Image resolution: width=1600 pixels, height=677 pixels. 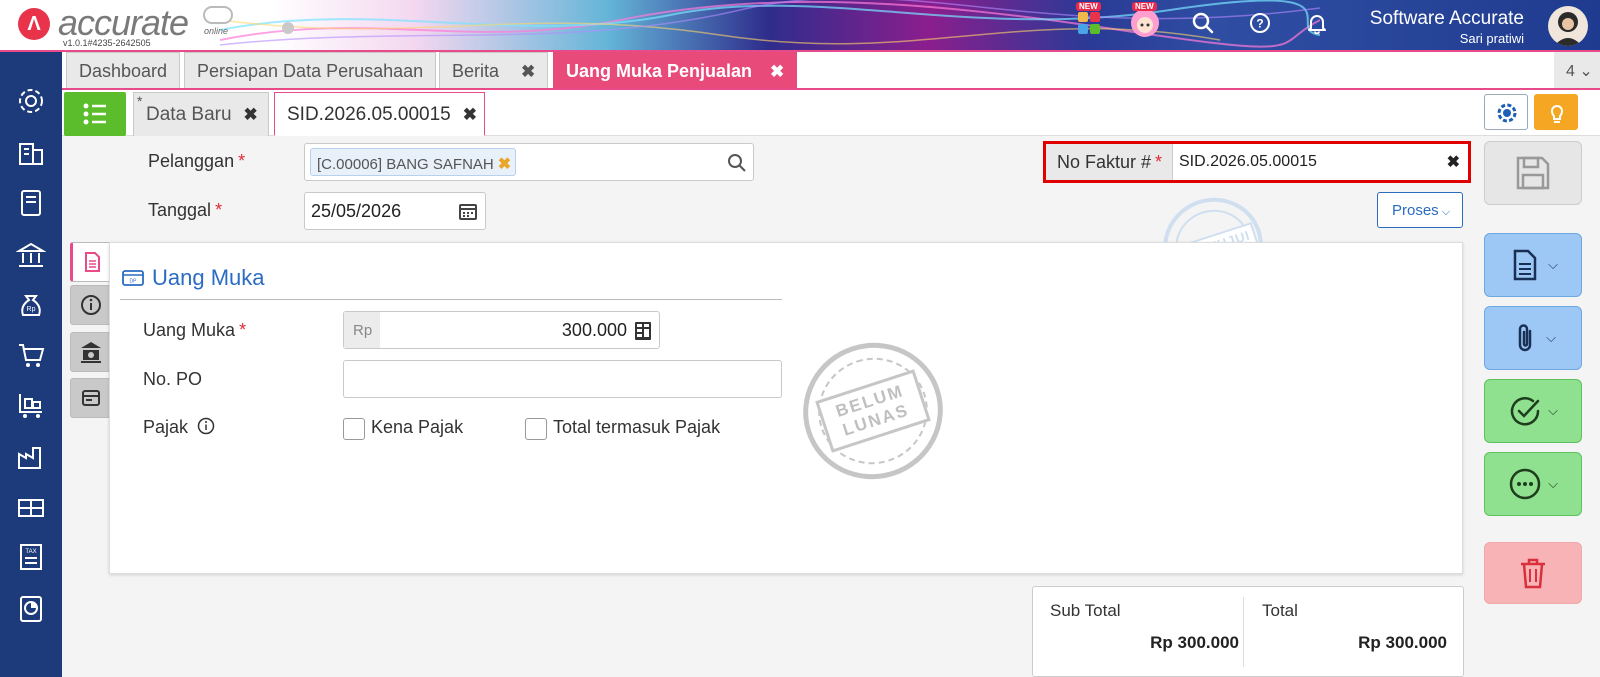 What do you see at coordinates (369, 114) in the screenshot?
I see `subtab-label: SID.2026.05.00015` at bounding box center [369, 114].